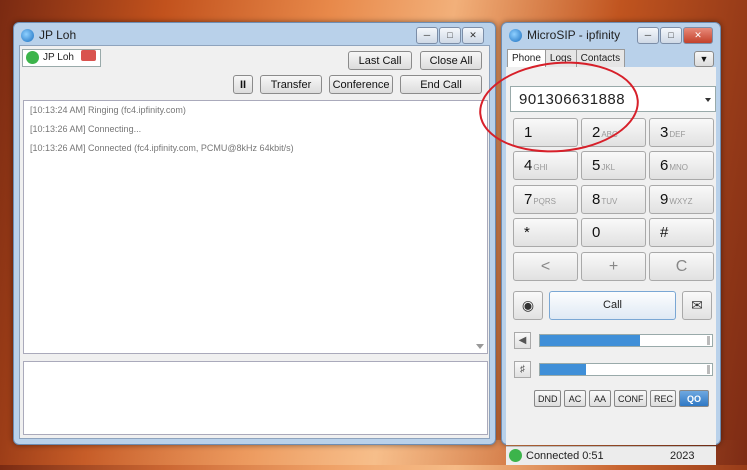 The height and width of the screenshot is (470, 747). I want to click on key-9: 9WXYZ, so click(681, 199).